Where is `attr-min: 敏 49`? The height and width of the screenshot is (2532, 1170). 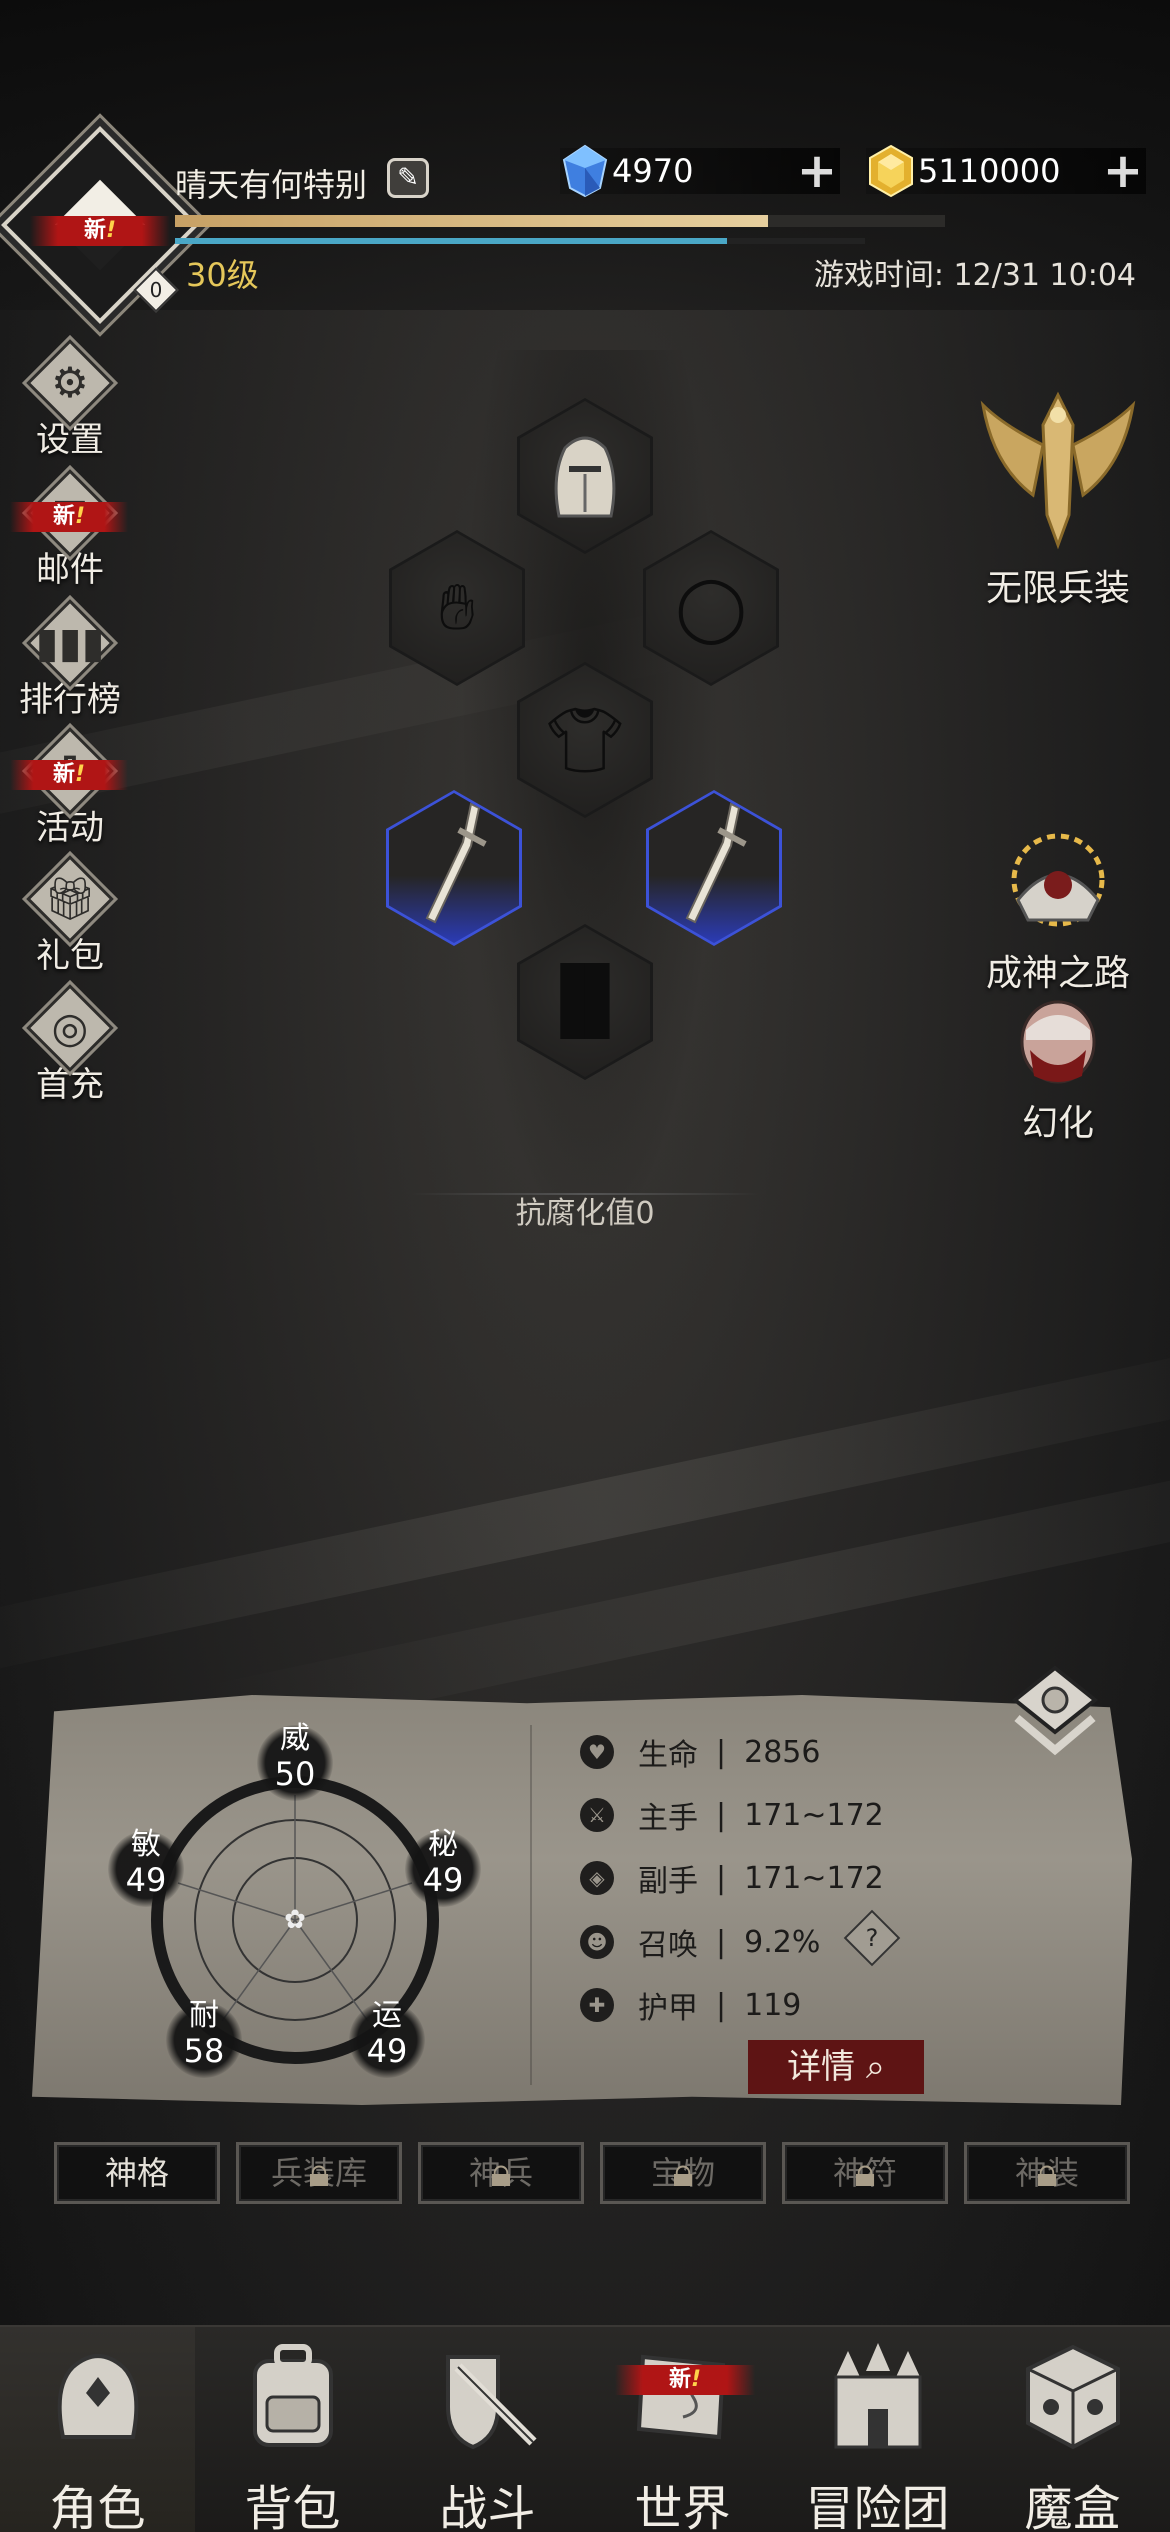 attr-min: 敏 49 is located at coordinates (146, 1863).